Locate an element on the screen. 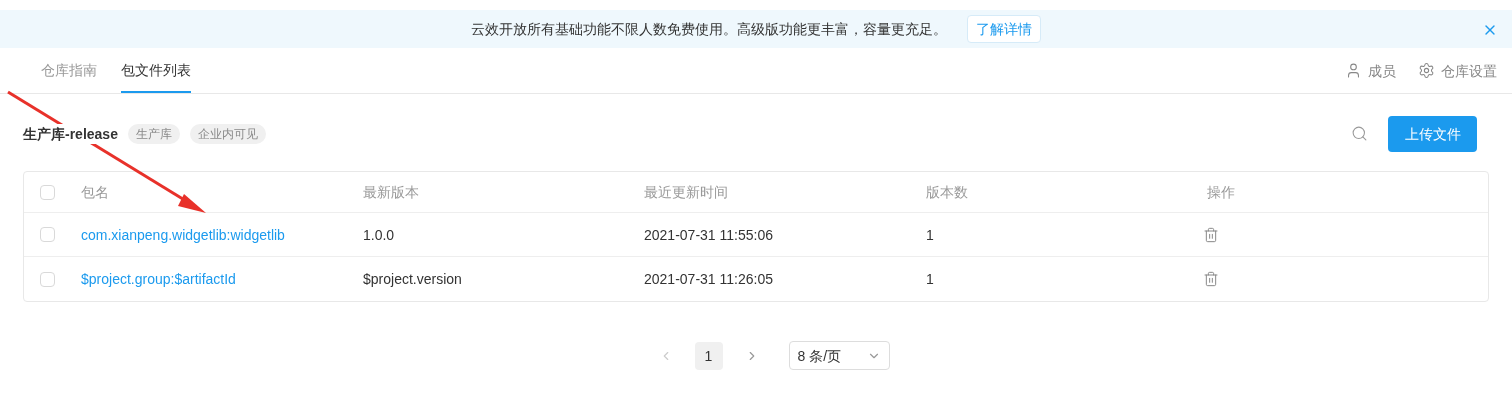  tag: 企业内可见 is located at coordinates (227, 133).